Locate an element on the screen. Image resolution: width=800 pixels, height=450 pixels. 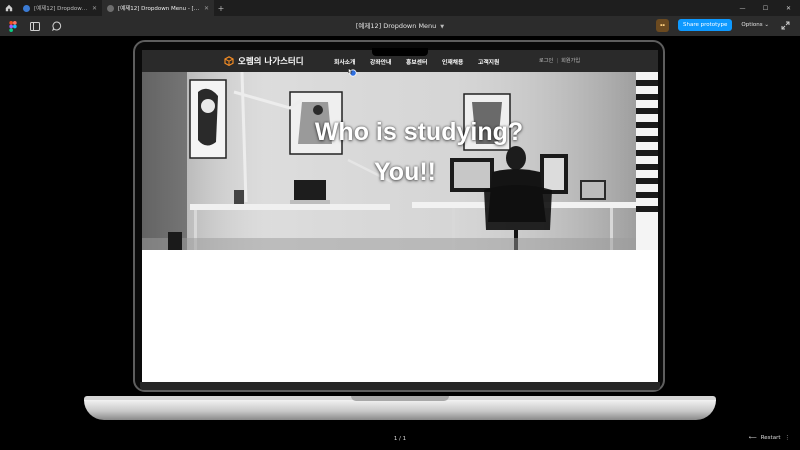
window-controls: — ☐ ✕ is located at coordinates (765, 8).